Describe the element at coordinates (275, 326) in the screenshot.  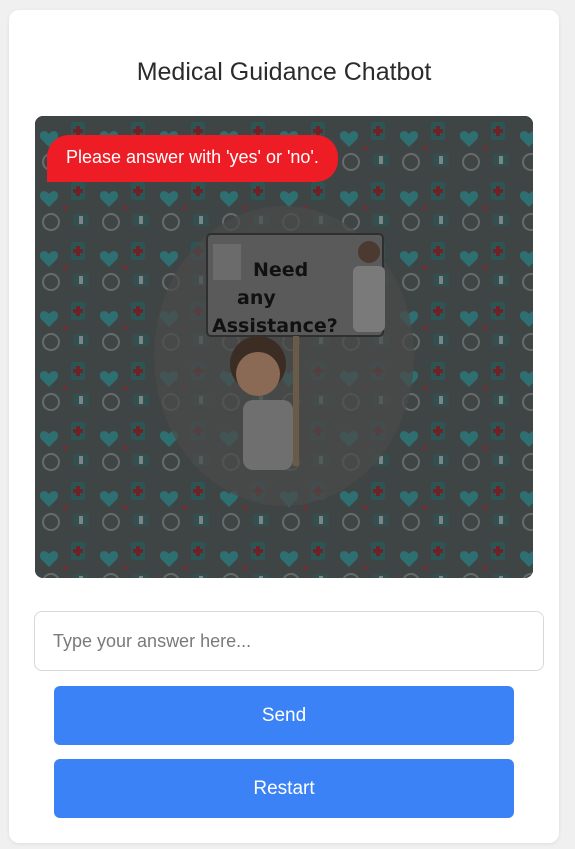
I see `poster-text-line3: Assistance?` at that location.